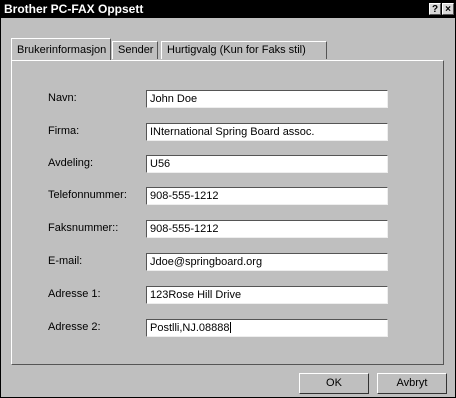  Describe the element at coordinates (190, 328) in the screenshot. I see `address2-value: Postlli,NJ.08888` at that location.